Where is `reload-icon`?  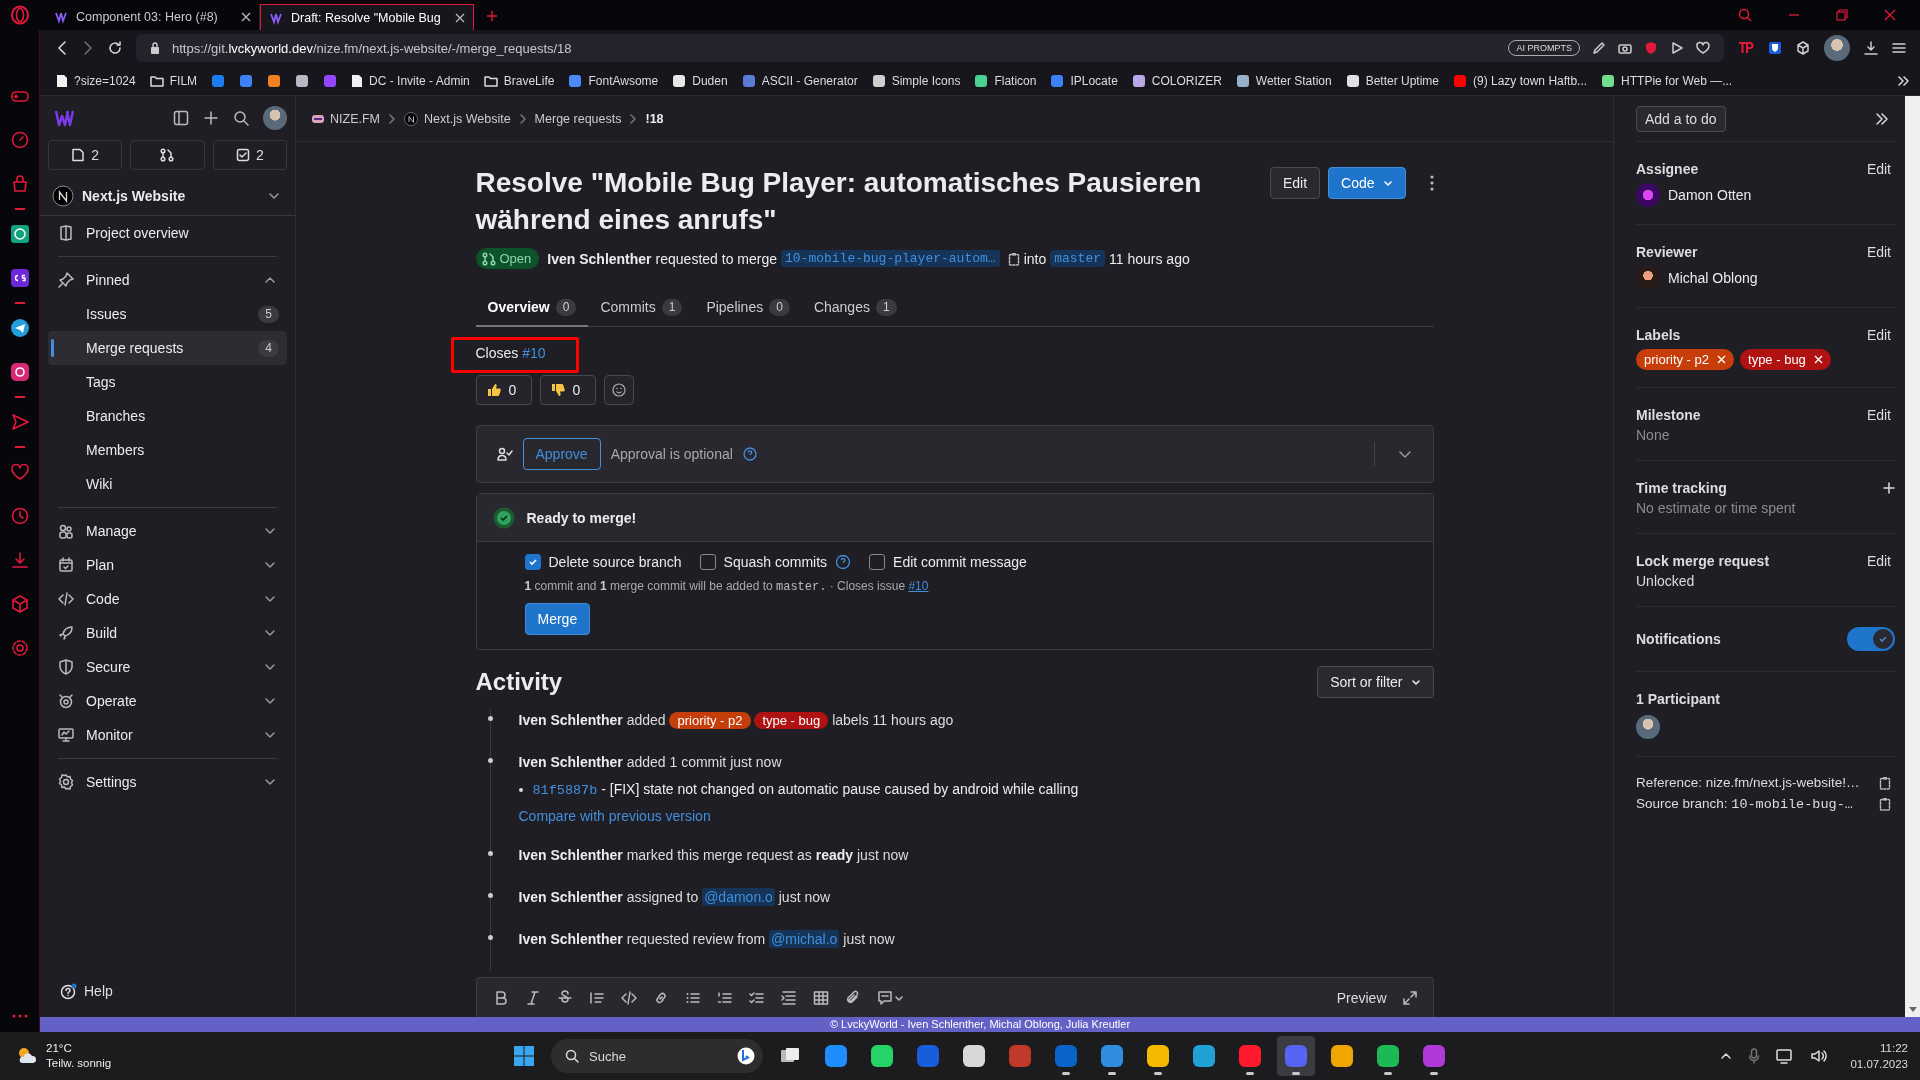
reload-icon is located at coordinates (115, 48).